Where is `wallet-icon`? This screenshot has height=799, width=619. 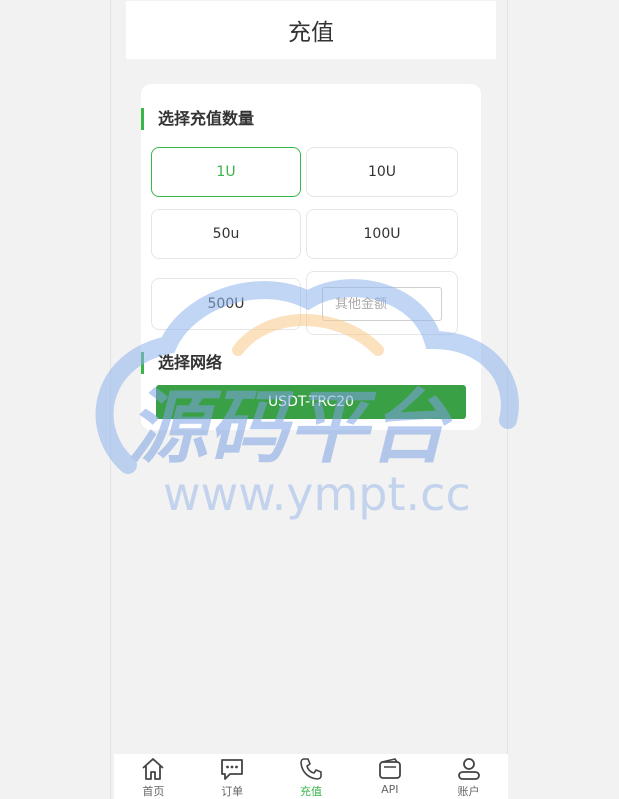 wallet-icon is located at coordinates (389, 768).